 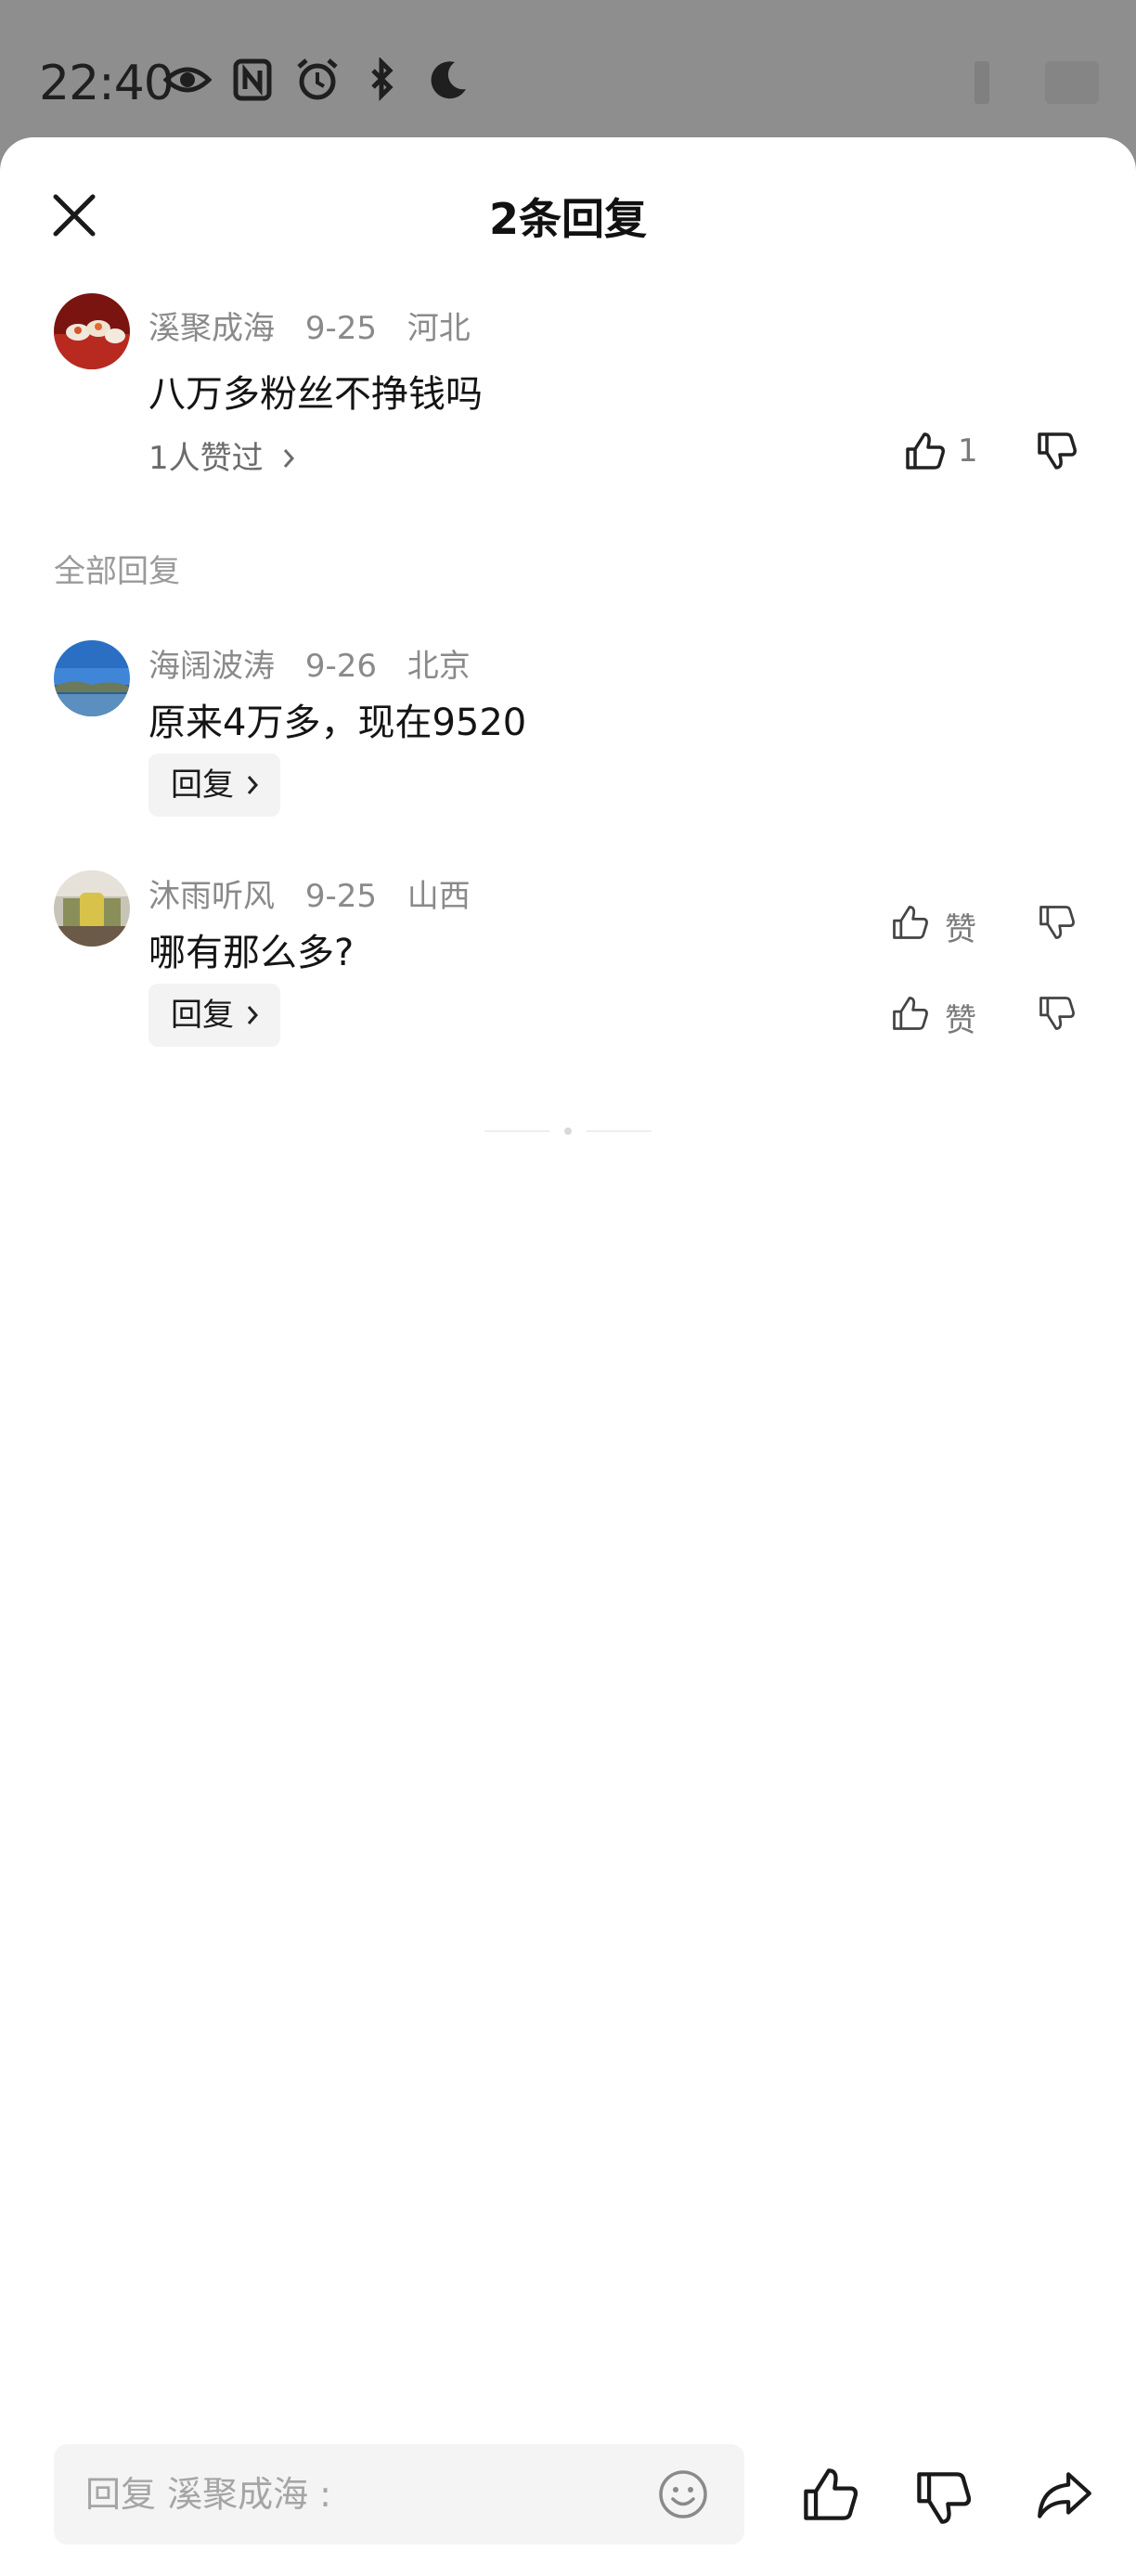 I want to click on status-time: 22:40, so click(x=106, y=84).